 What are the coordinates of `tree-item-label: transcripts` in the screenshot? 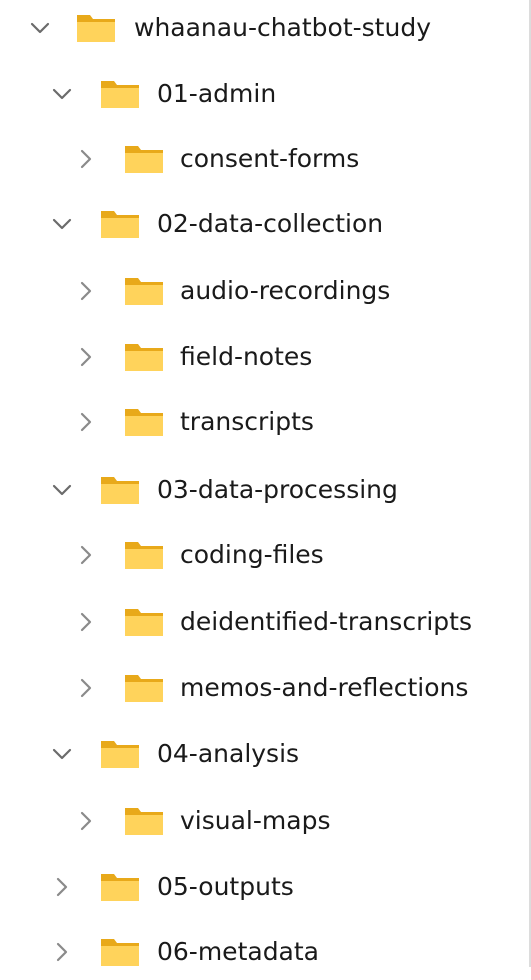 It's located at (247, 421).